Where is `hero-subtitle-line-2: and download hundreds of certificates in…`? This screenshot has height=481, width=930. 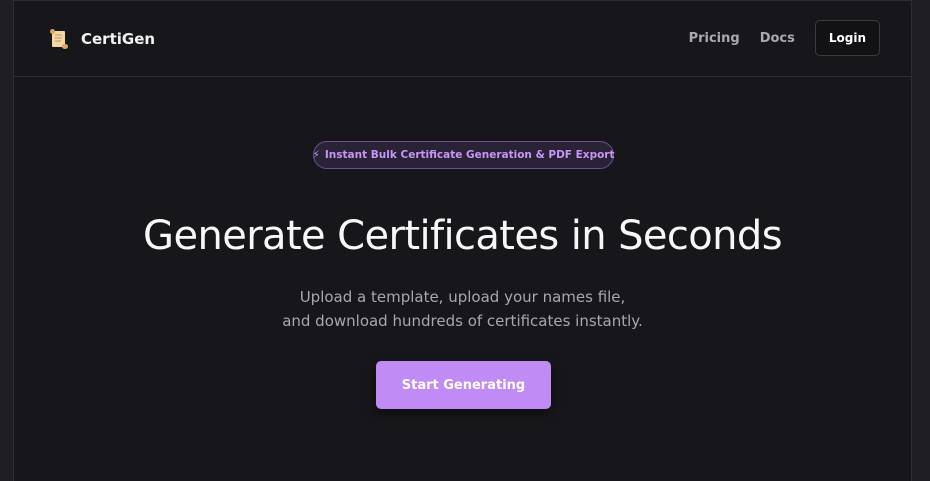 hero-subtitle-line-2: and download hundreds of certificates in… is located at coordinates (462, 321).